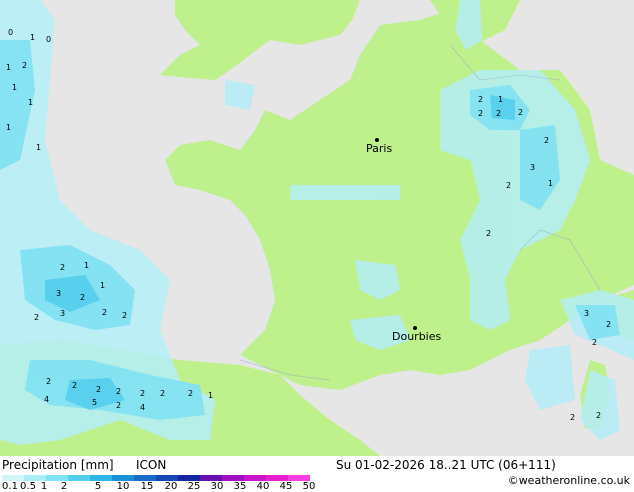 The image size is (634, 492). Describe the element at coordinates (28, 486) in the screenshot. I see `colorbar-tick-label: 0.5` at that location.